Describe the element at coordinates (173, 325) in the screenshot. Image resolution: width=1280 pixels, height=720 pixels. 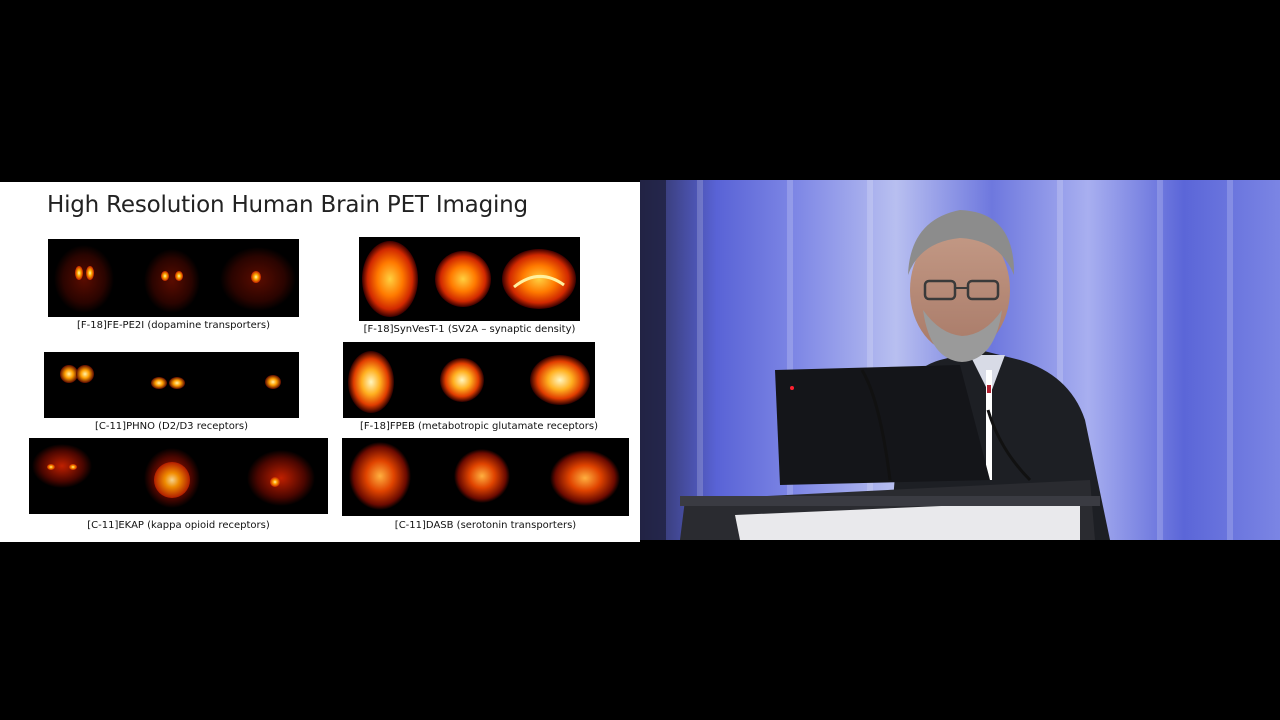
I see `image-caption: [F-18]FE-PE2I (dopamine transporters)` at that location.